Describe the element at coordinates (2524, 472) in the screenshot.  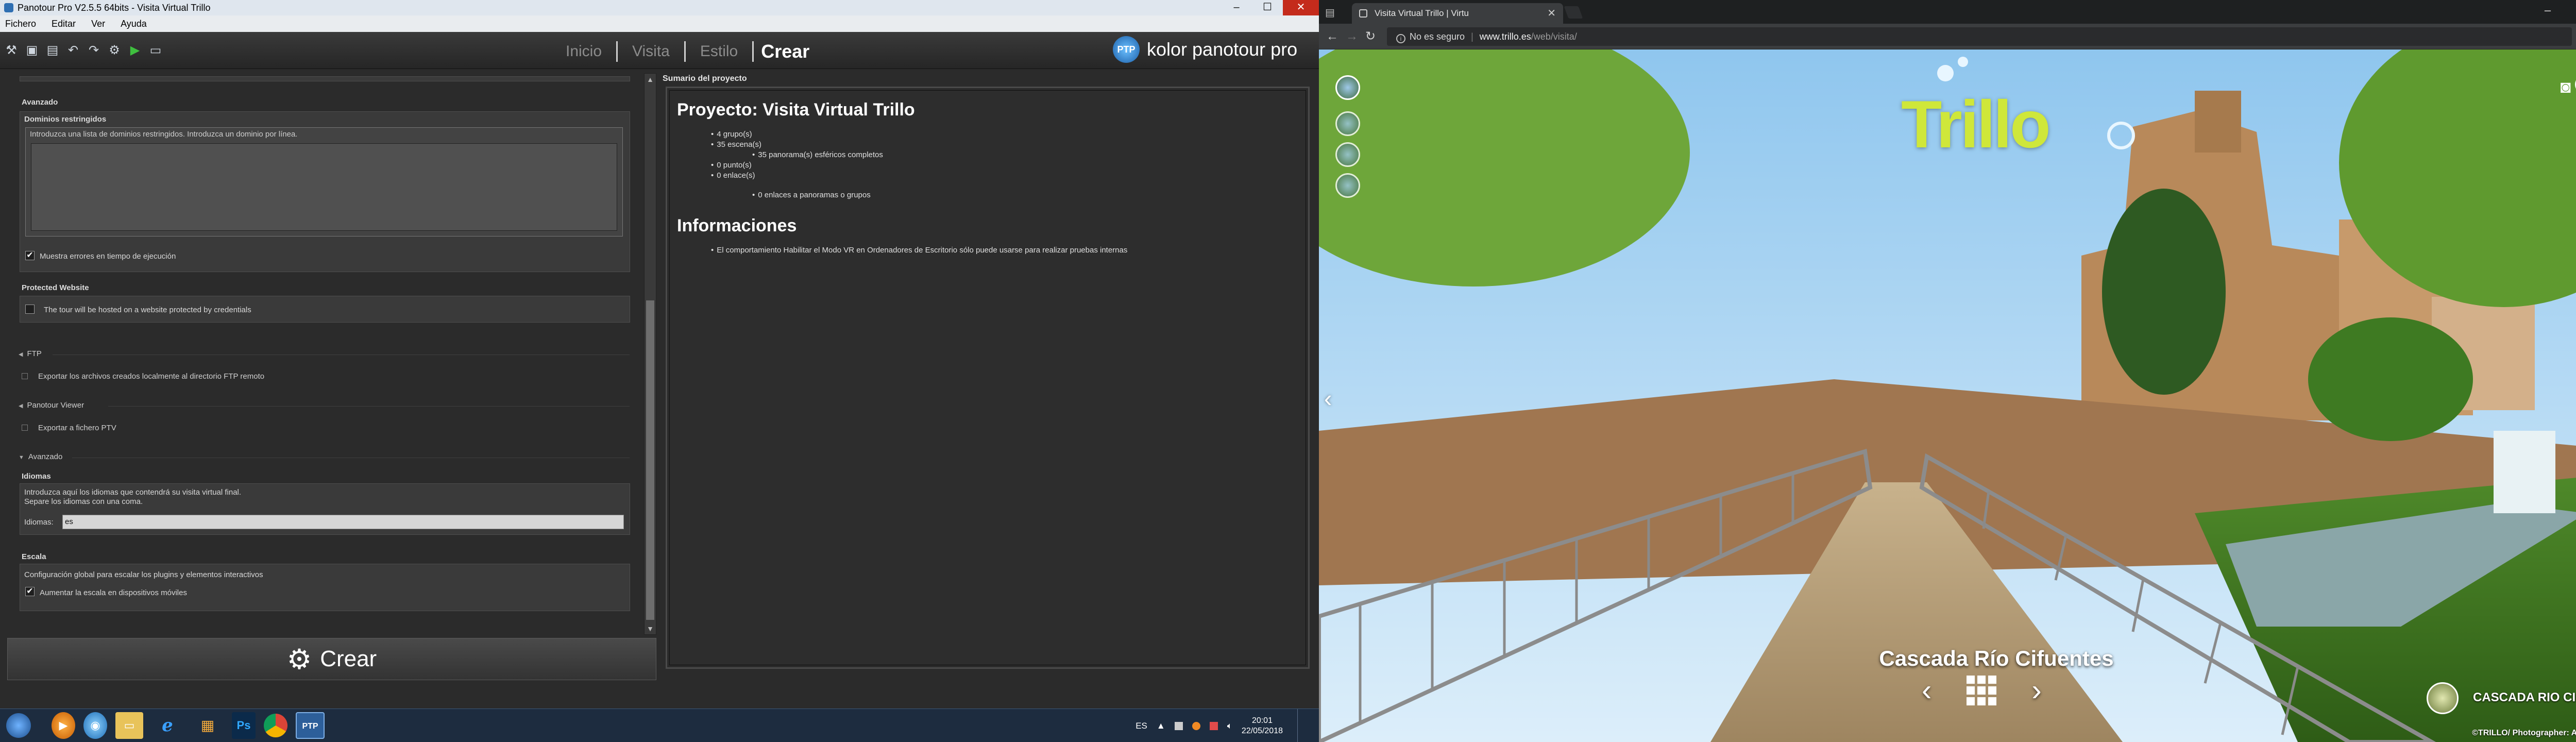
I see `waterfall` at that location.